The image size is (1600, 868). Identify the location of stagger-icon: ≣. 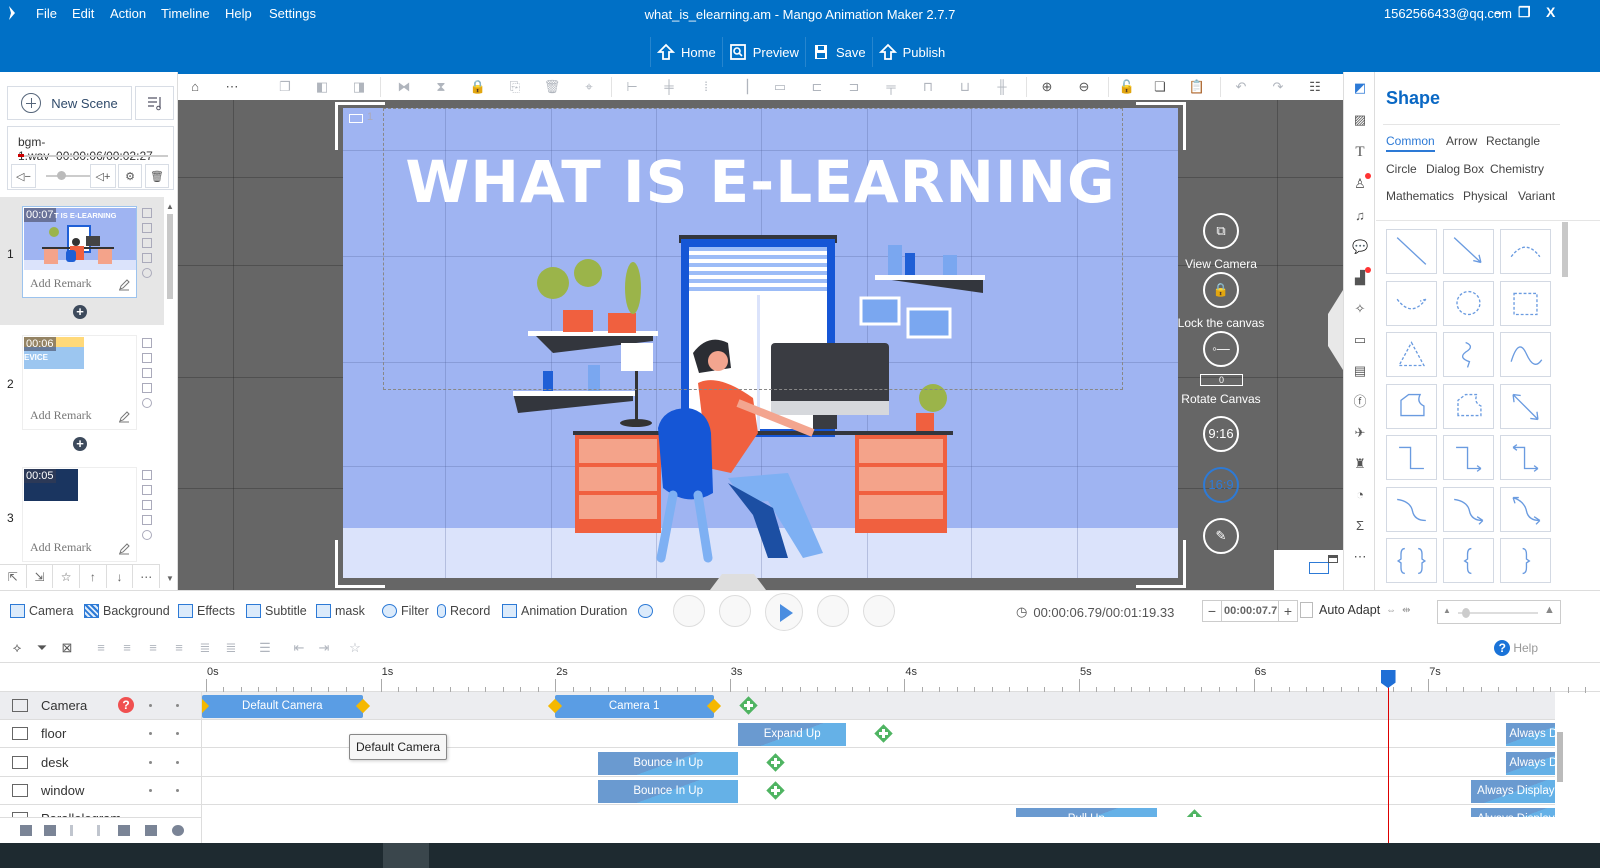
(231, 648).